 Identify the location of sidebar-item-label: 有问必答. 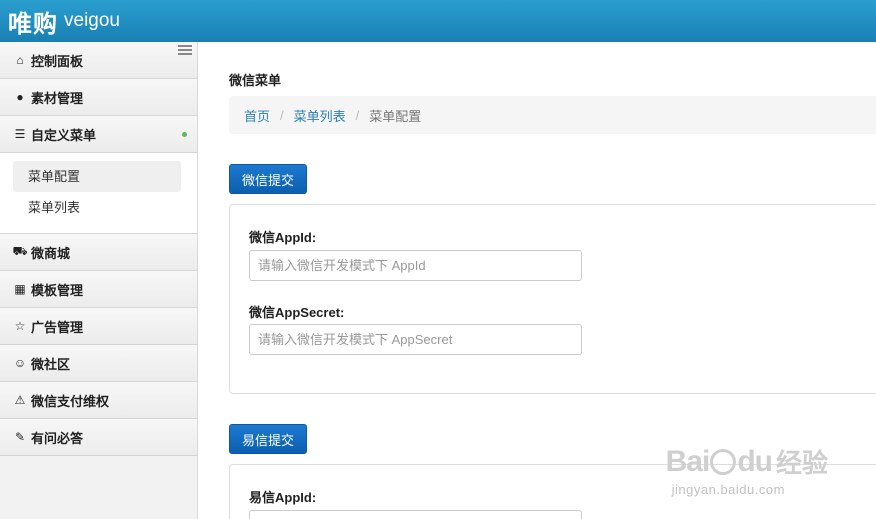
(57, 438).